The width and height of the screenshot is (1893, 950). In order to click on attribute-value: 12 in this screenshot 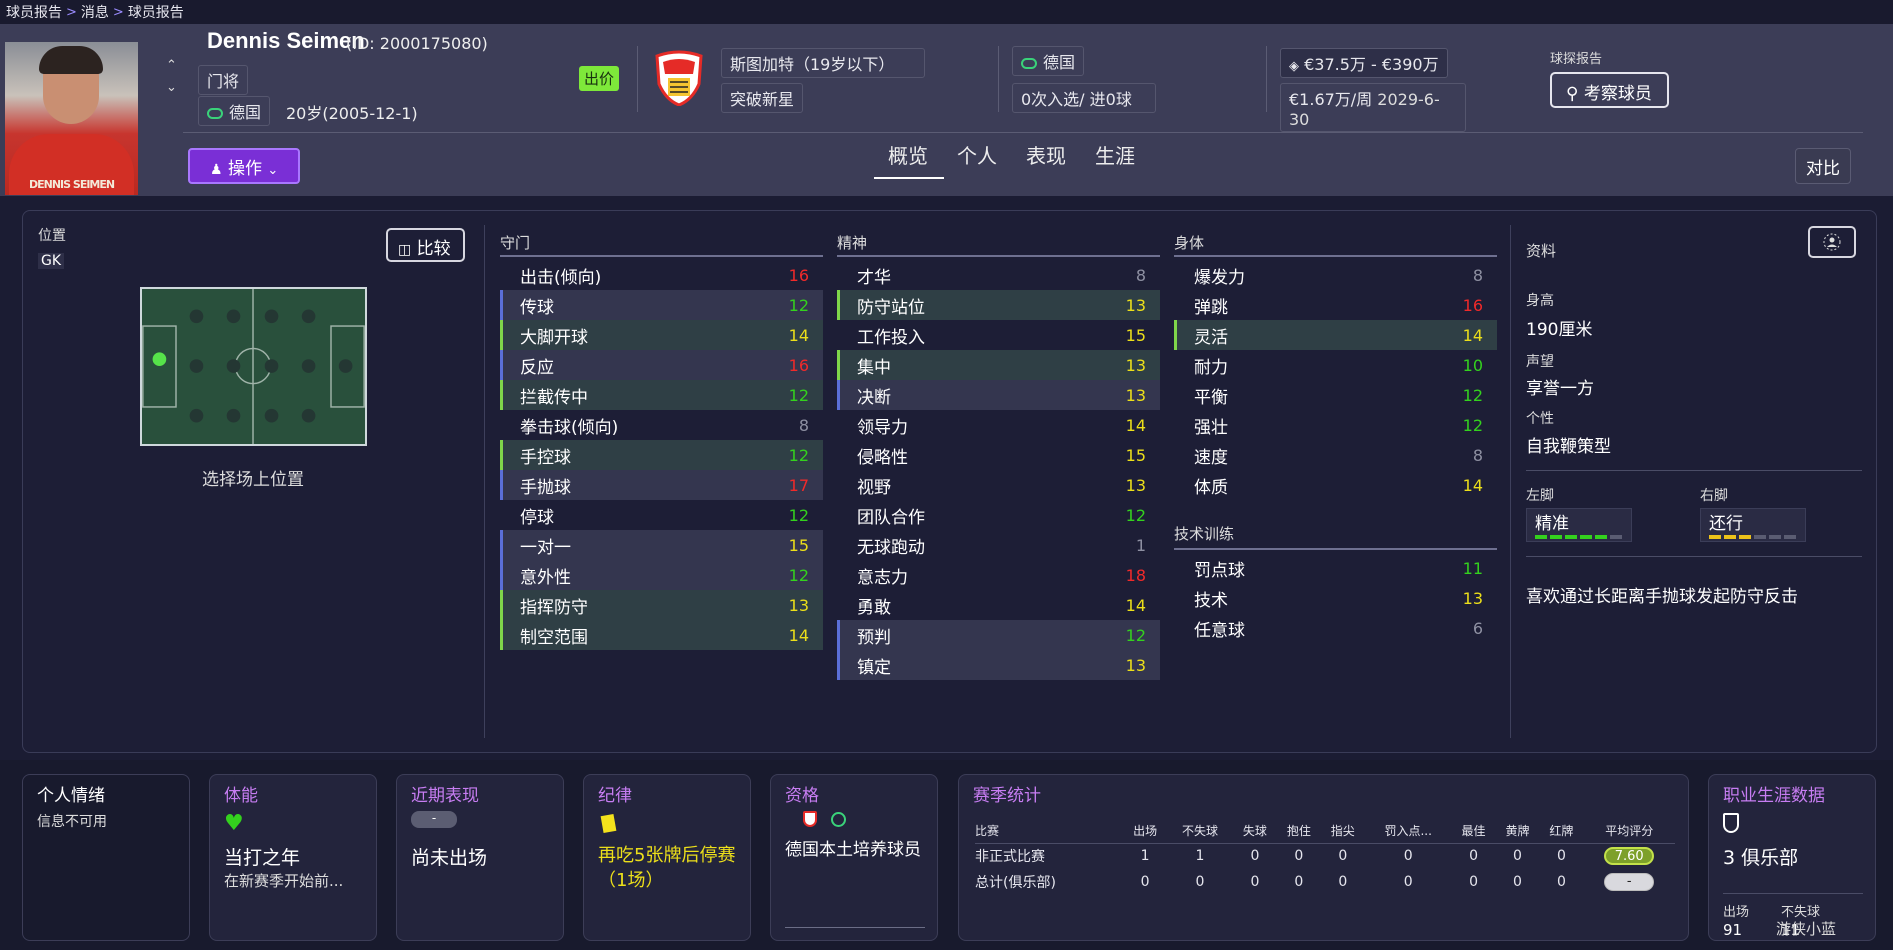, I will do `click(1135, 635)`.